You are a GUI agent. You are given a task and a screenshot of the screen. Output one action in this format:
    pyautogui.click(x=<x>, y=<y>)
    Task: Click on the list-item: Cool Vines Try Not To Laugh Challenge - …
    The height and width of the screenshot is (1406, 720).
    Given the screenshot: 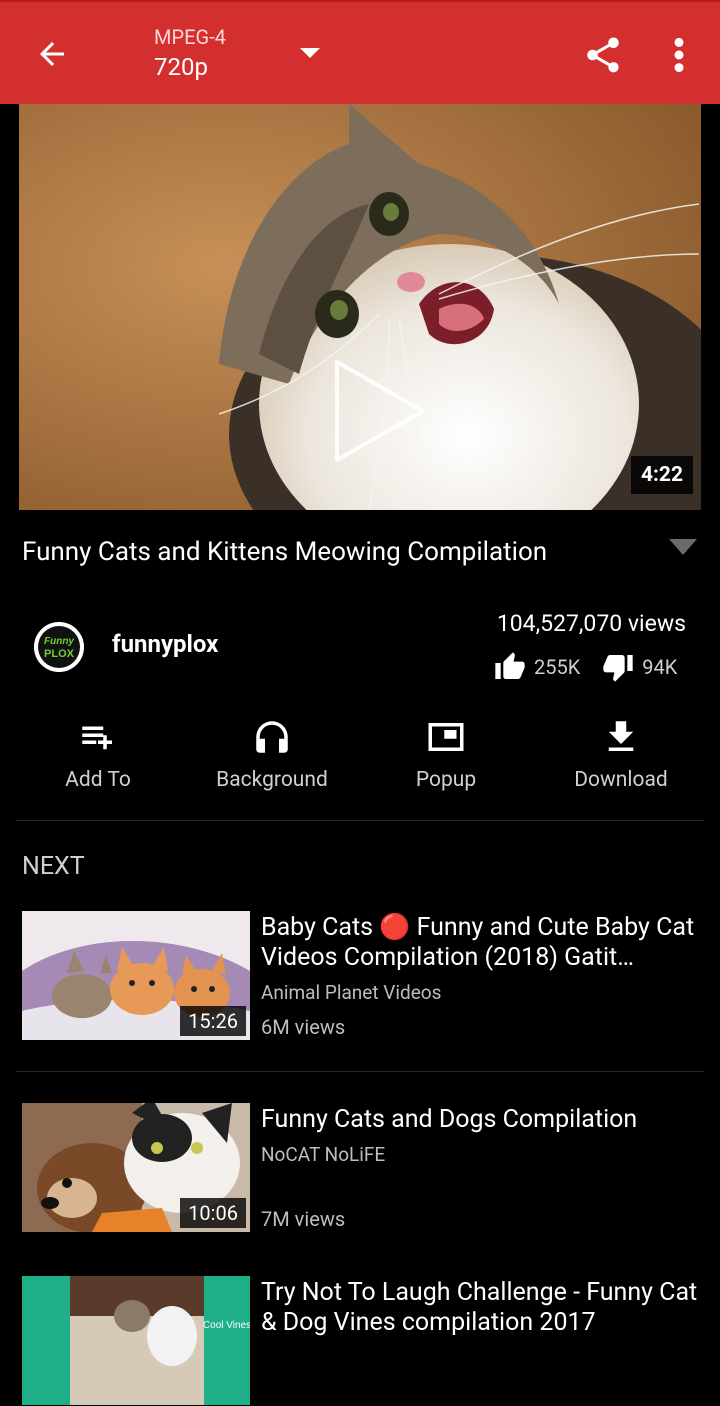 What is the action you would take?
    pyautogui.click(x=367, y=1341)
    